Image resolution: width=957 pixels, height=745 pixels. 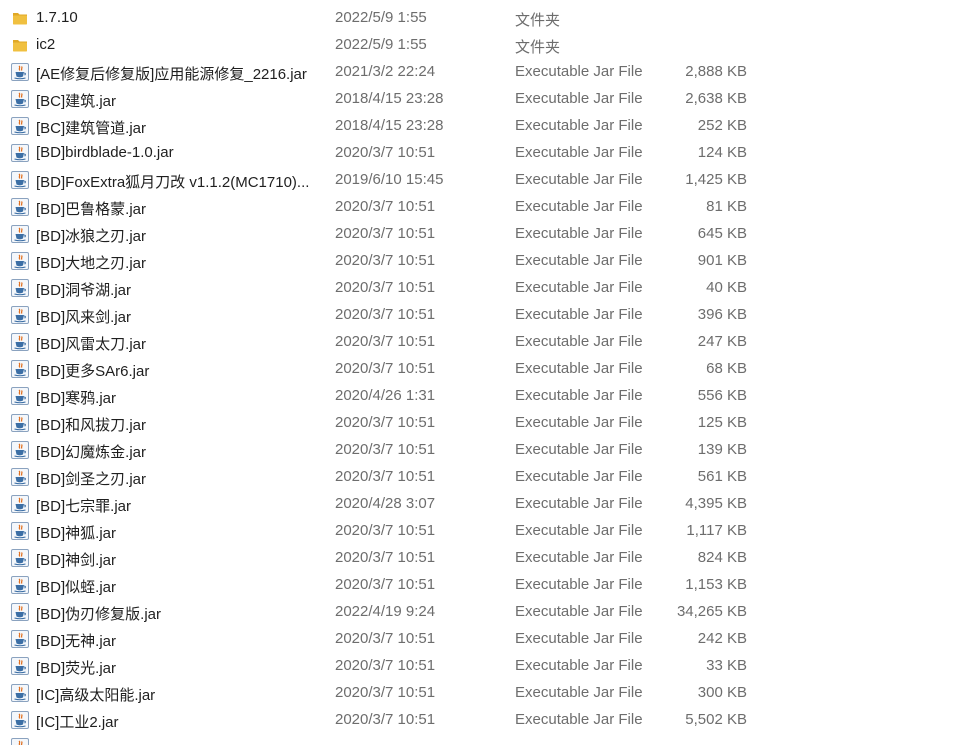 What do you see at coordinates (722, 125) in the screenshot?
I see `file-size: 252 KB` at bounding box center [722, 125].